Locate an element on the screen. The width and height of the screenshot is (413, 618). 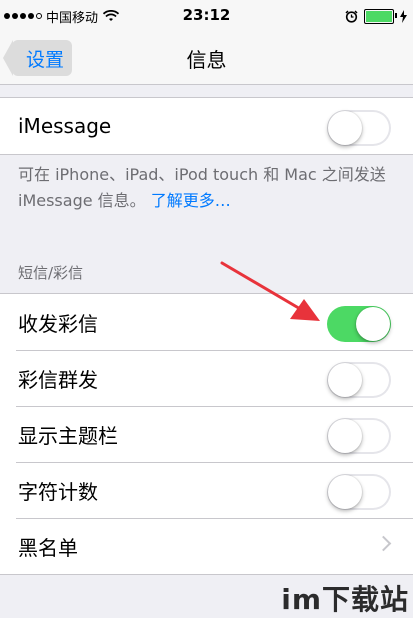
row-subject-field: 显示主题栏 is located at coordinates (206, 434).